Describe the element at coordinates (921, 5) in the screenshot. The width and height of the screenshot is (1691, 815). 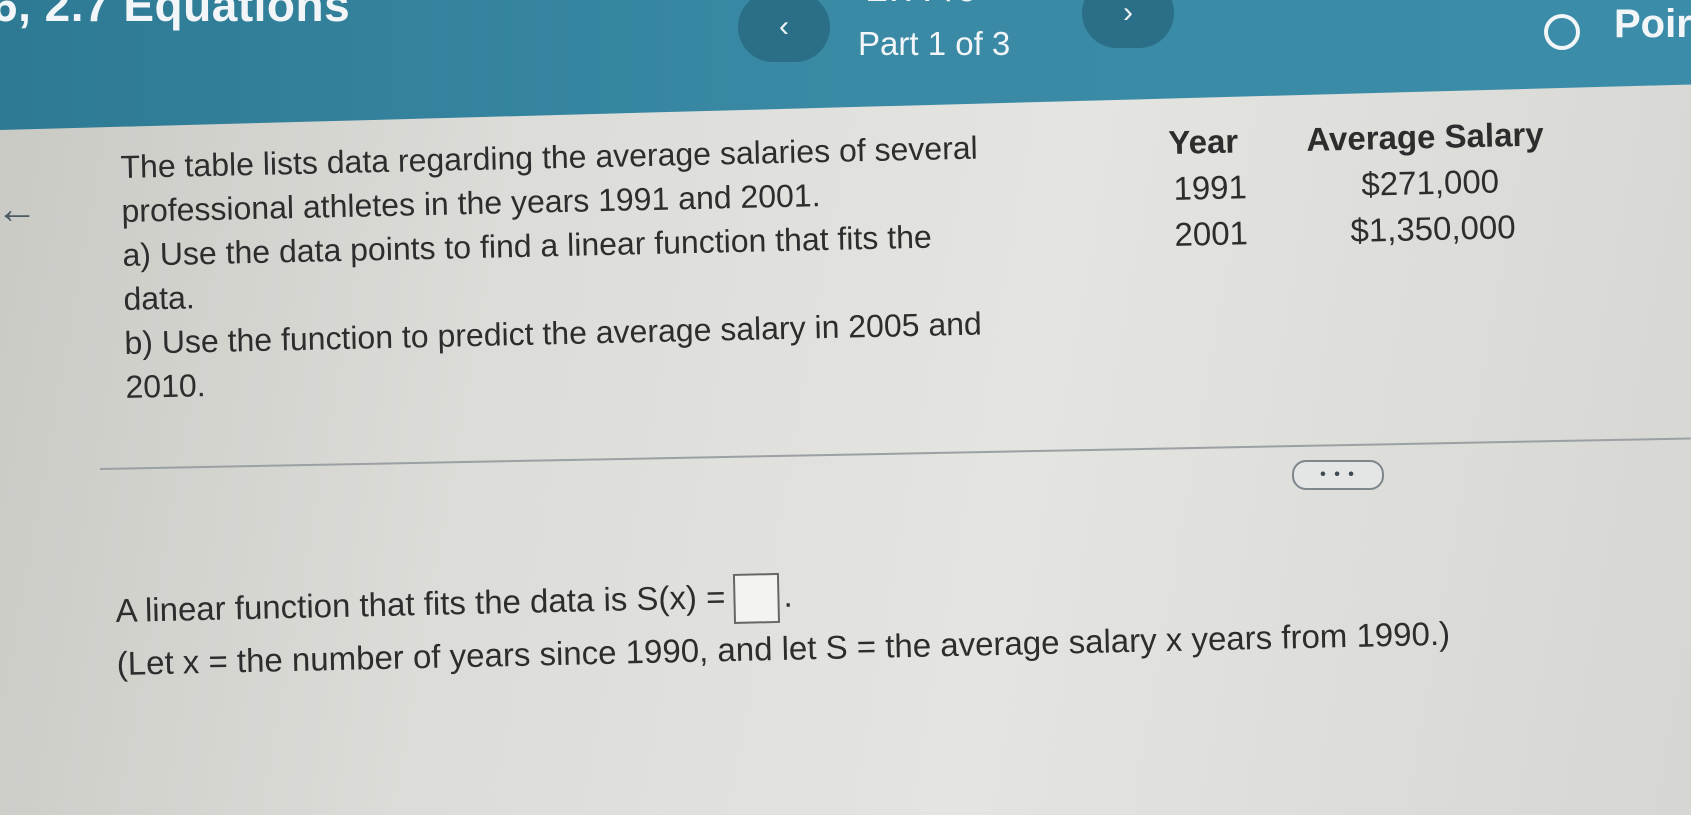
I see `question-number: 2.7.46` at that location.